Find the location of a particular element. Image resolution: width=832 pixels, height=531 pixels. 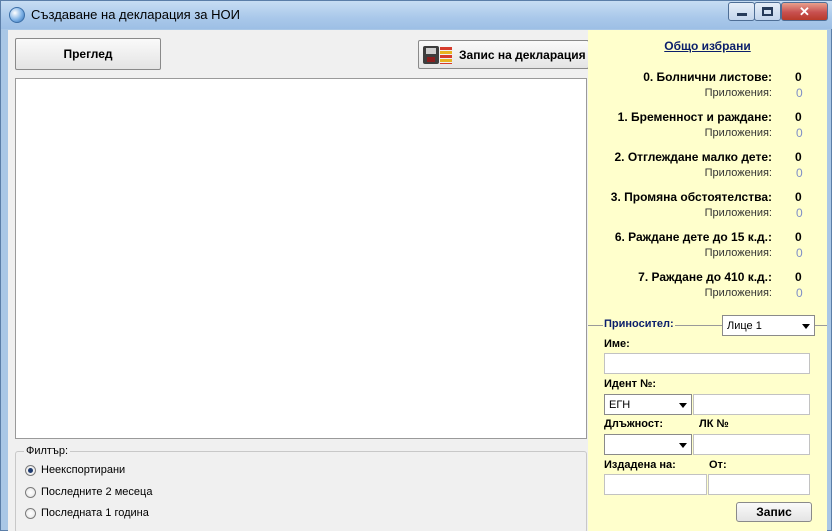

person-select: Лице 1 is located at coordinates (768, 325).